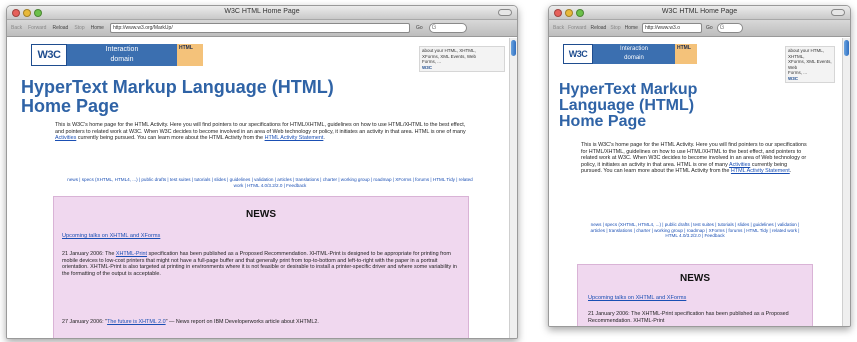 This screenshot has height=342, width=857. I want to click on future-xhtml2-link: The future is XHTML 2.0, so click(136, 322).